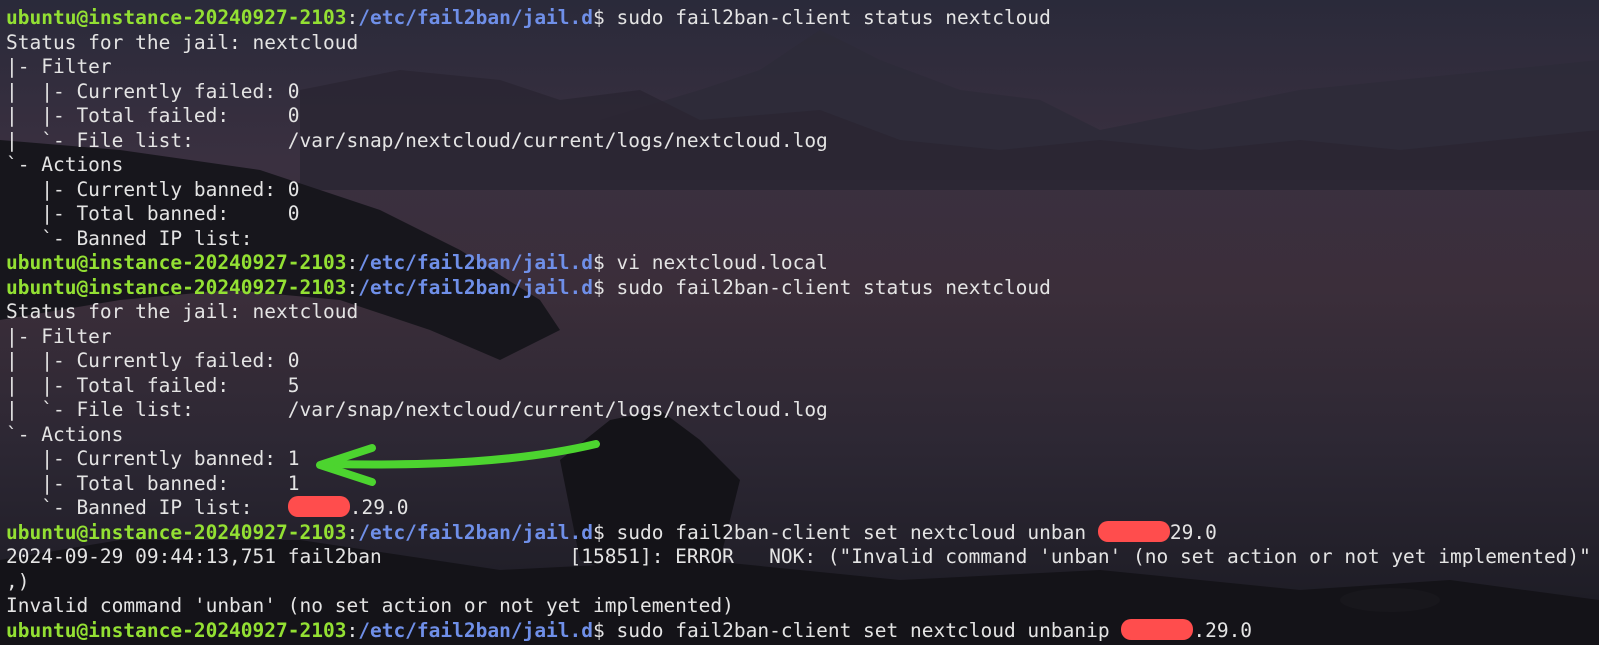  What do you see at coordinates (1193, 532) in the screenshot?
I see `ip-suffix-text: 29.0` at bounding box center [1193, 532].